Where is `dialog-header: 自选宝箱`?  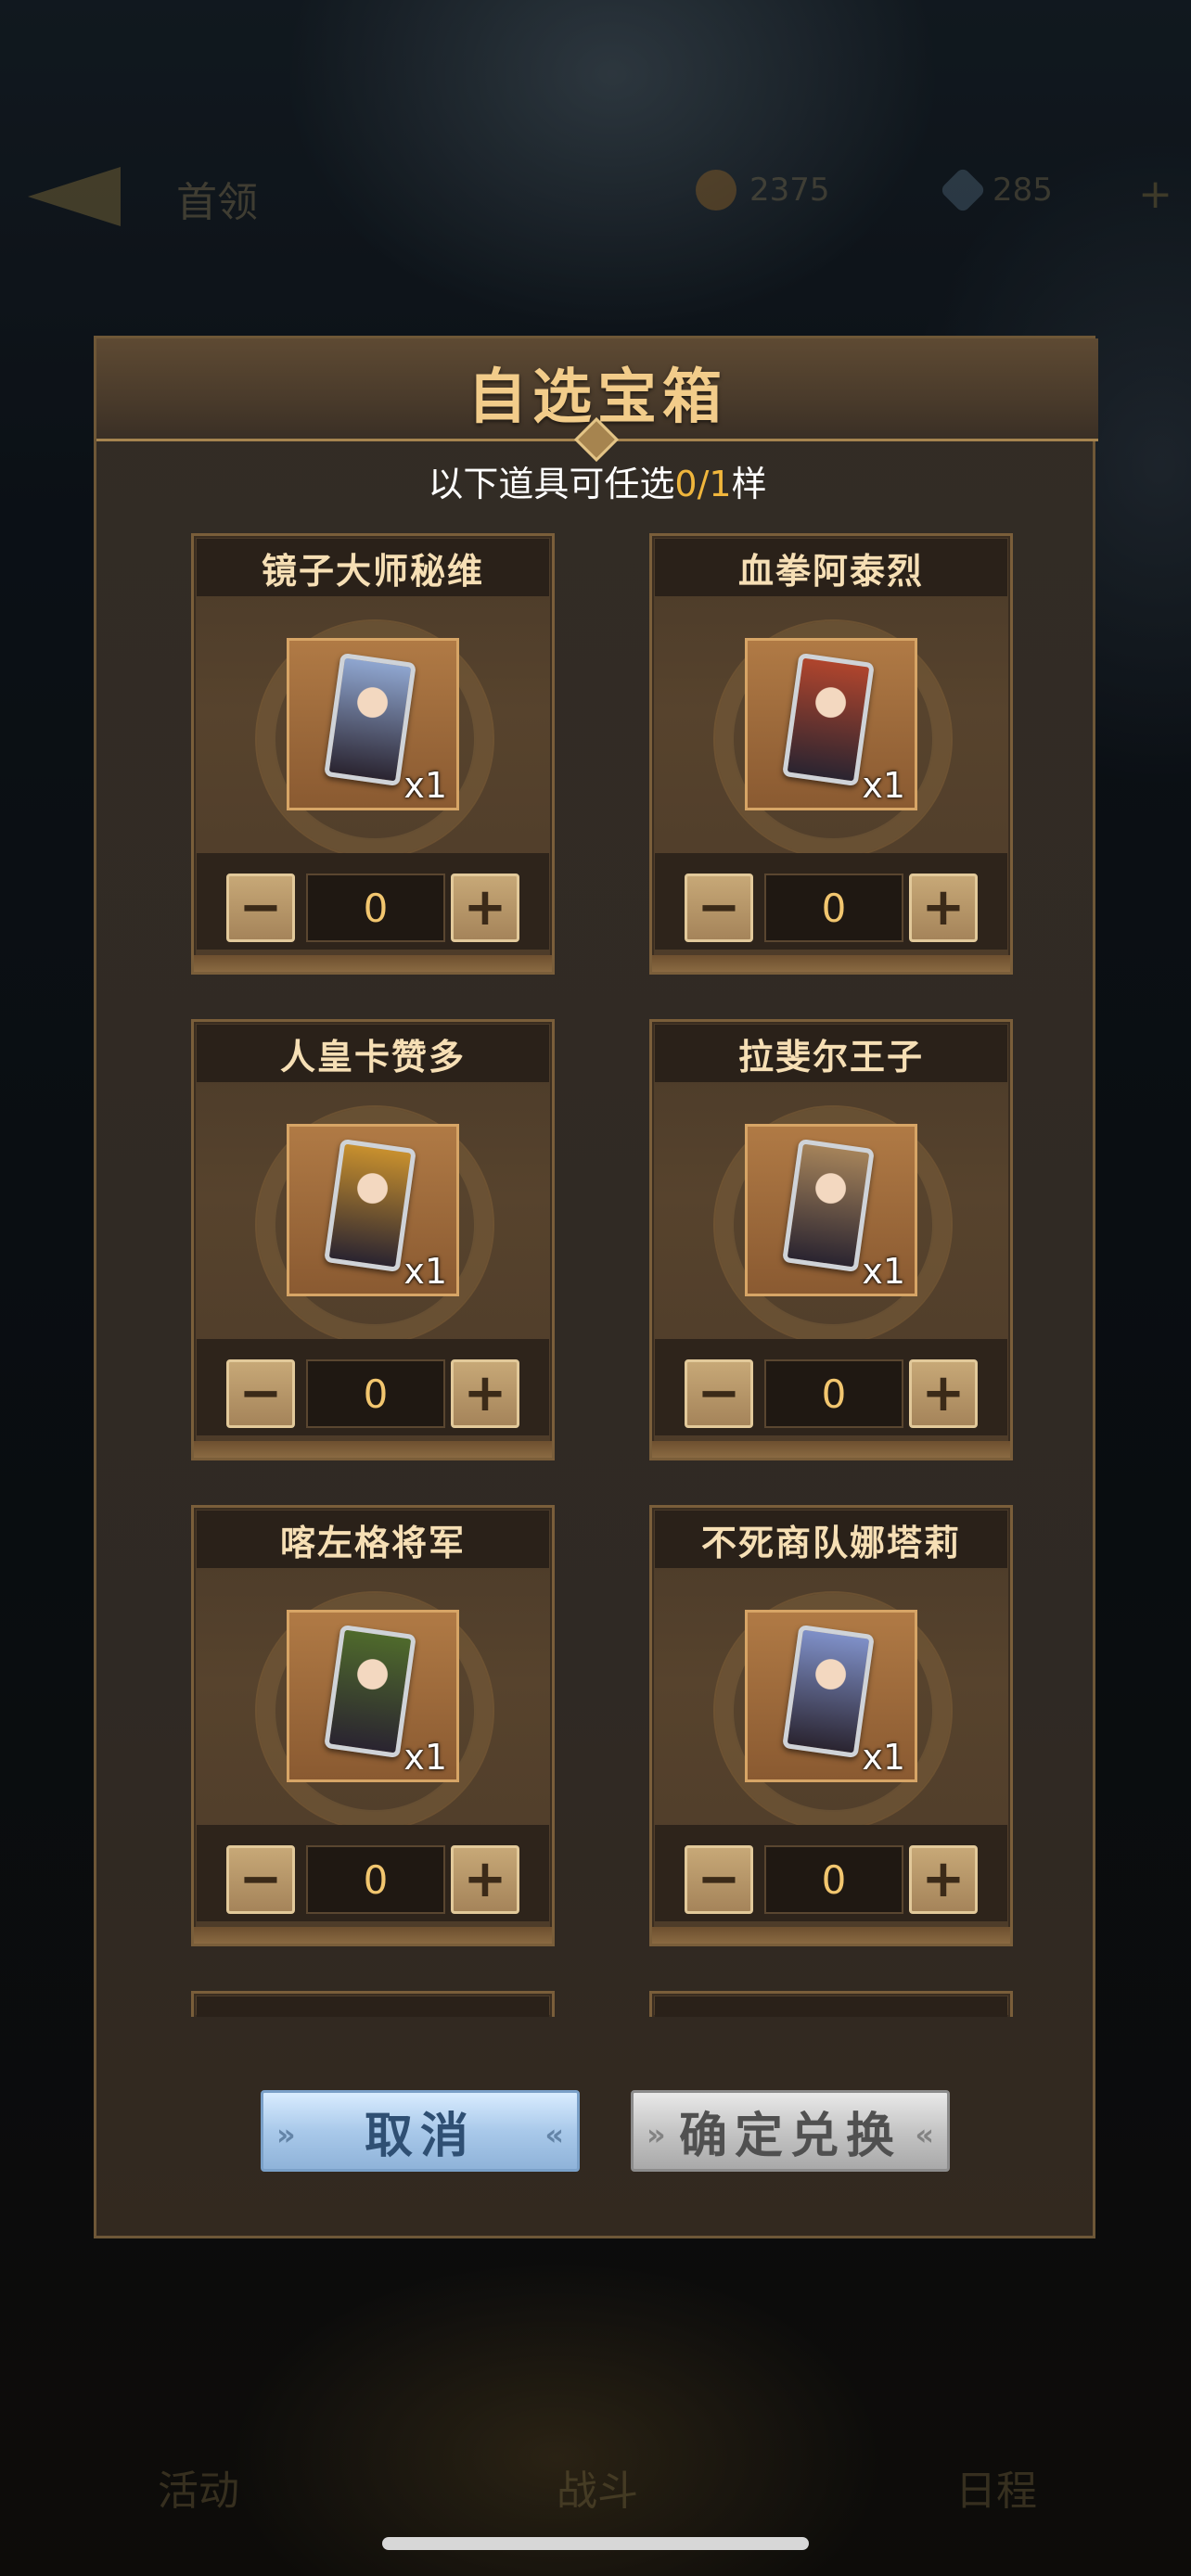
dialog-header: 自选宝箱 is located at coordinates (597, 400).